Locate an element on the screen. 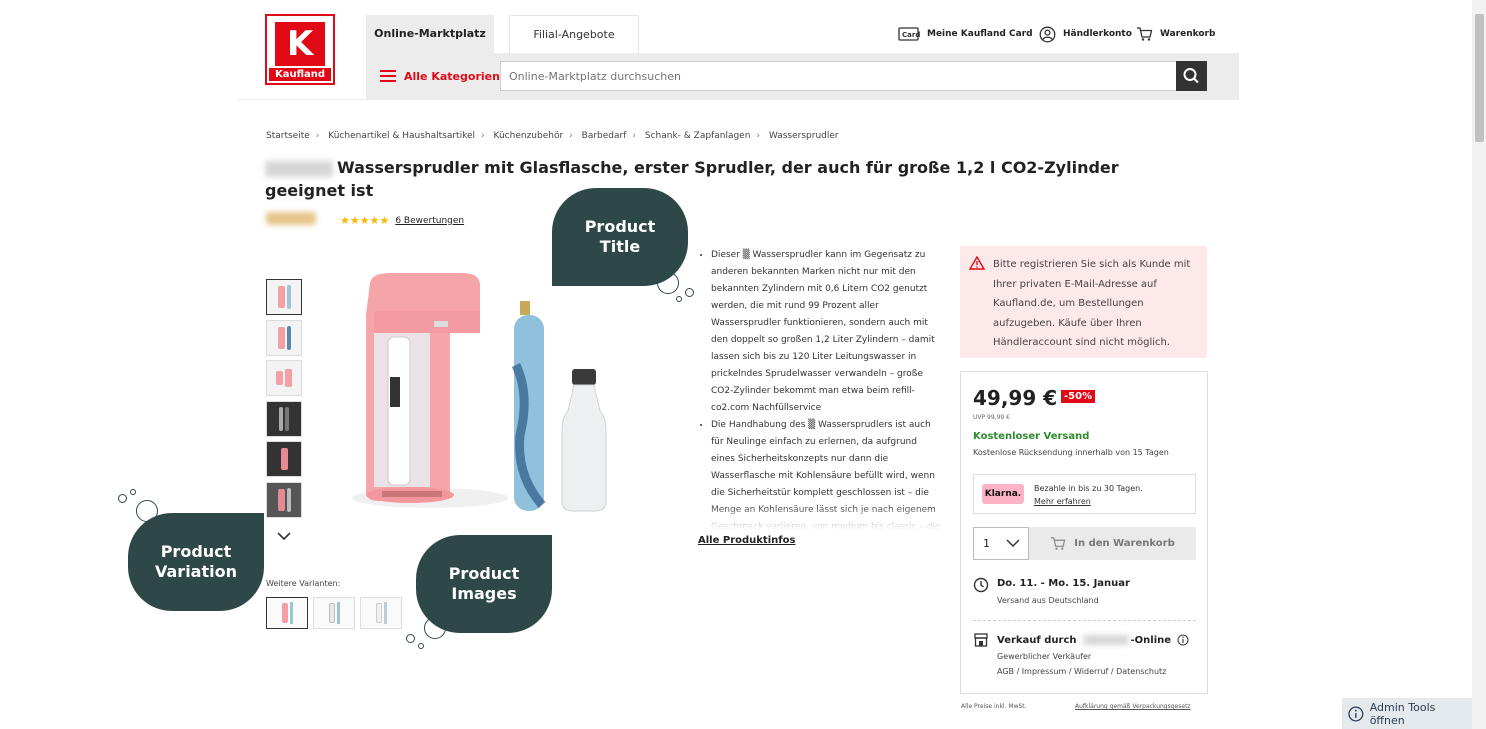 The image size is (1486, 729). haendlerkonto-label: Händlerkonto is located at coordinates (1097, 34).